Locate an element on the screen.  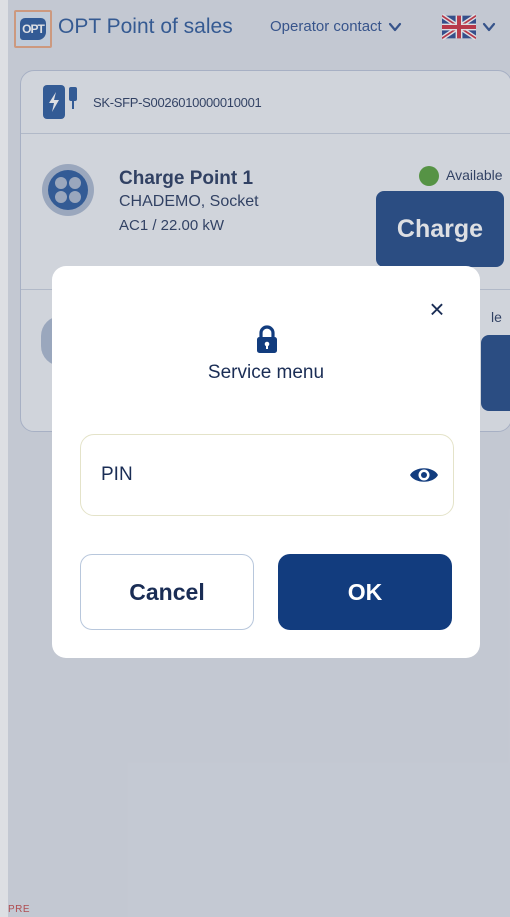
pin-field is located at coordinates (267, 475).